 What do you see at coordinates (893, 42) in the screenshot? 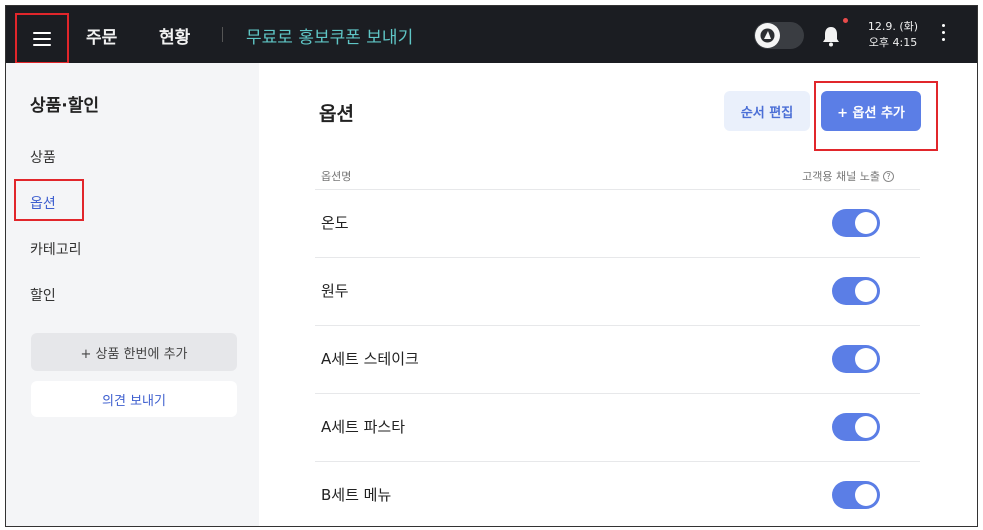
I see `time: 오후 4:15` at bounding box center [893, 42].